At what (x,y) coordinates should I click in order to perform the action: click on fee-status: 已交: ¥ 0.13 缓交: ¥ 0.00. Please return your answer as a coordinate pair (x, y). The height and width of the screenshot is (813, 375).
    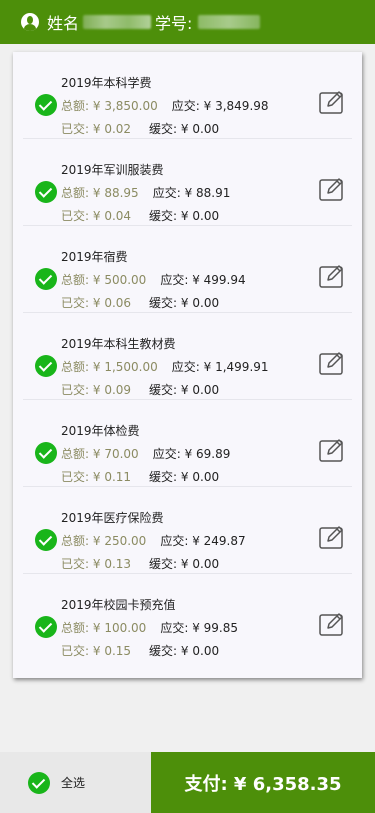
    Looking at the image, I should click on (140, 563).